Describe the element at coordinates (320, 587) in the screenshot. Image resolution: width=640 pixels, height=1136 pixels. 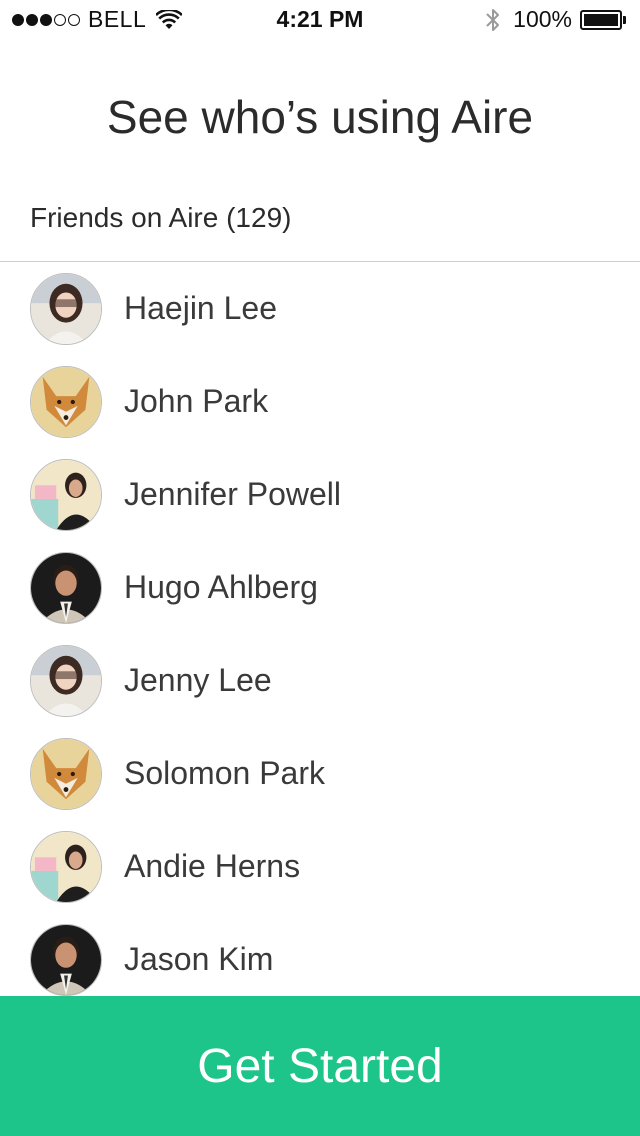
I see `friend-list-item: Hugo Ahlberg` at that location.